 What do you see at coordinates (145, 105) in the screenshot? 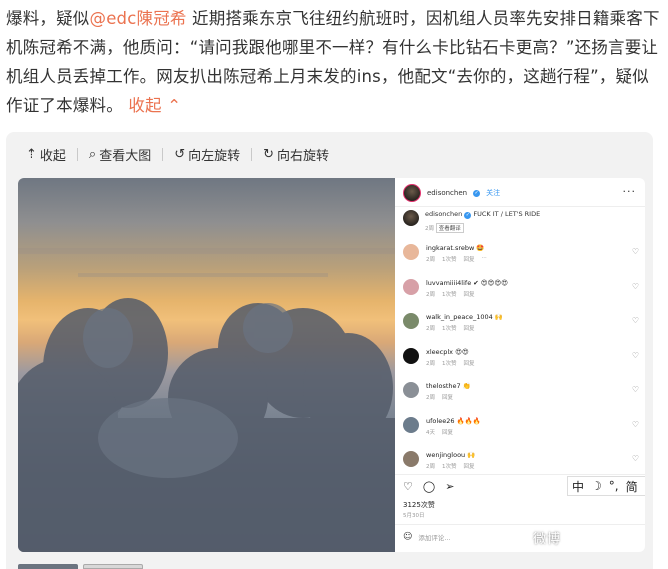
I see `collapse-label: 收起` at bounding box center [145, 105].